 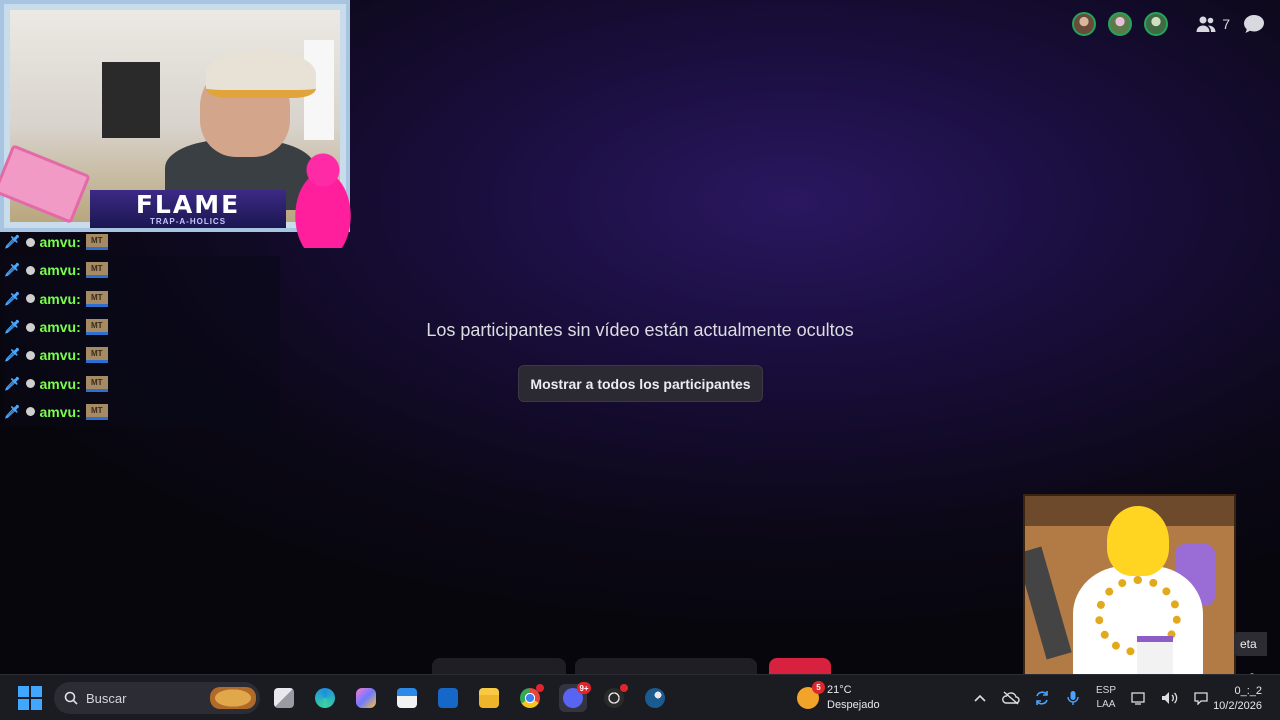 I want to click on weather-badge: 5, so click(x=818, y=687).